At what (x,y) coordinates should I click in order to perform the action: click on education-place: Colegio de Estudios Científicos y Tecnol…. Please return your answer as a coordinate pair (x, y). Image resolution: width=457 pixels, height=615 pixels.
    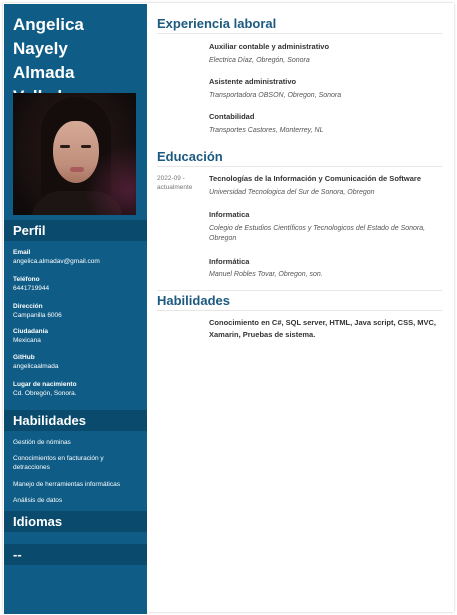
    Looking at the image, I should click on (317, 233).